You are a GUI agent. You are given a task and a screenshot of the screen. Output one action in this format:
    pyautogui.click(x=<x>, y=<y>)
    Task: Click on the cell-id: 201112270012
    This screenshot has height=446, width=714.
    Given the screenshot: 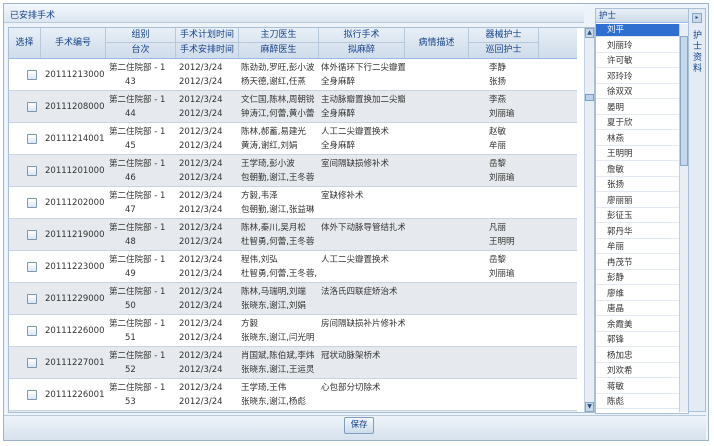 What is the action you would take?
    pyautogui.click(x=75, y=363)
    